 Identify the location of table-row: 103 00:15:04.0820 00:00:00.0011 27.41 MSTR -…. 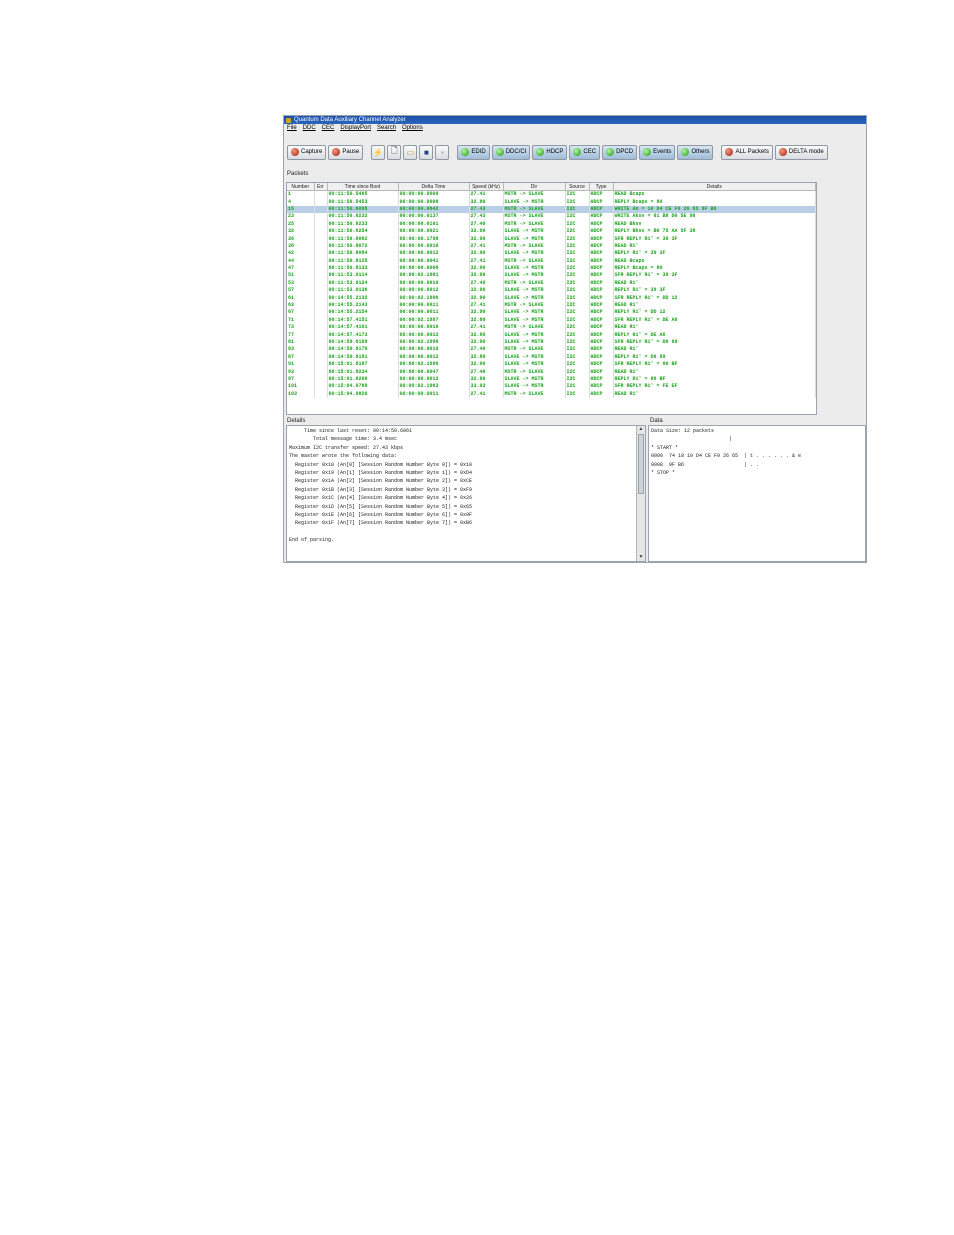
(551, 394).